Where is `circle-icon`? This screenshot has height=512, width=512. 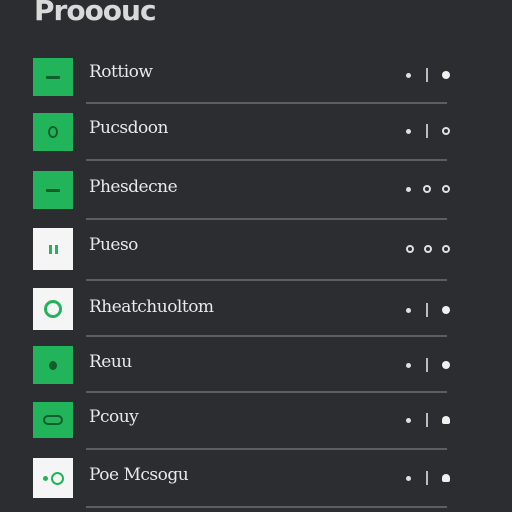
circle-icon is located at coordinates (53, 132).